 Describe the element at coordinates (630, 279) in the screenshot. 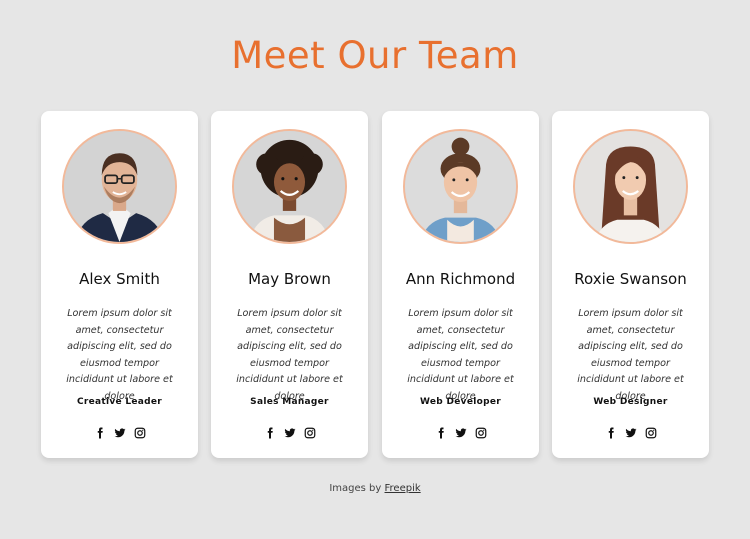

I see `member-name: Roxie Swanson` at that location.